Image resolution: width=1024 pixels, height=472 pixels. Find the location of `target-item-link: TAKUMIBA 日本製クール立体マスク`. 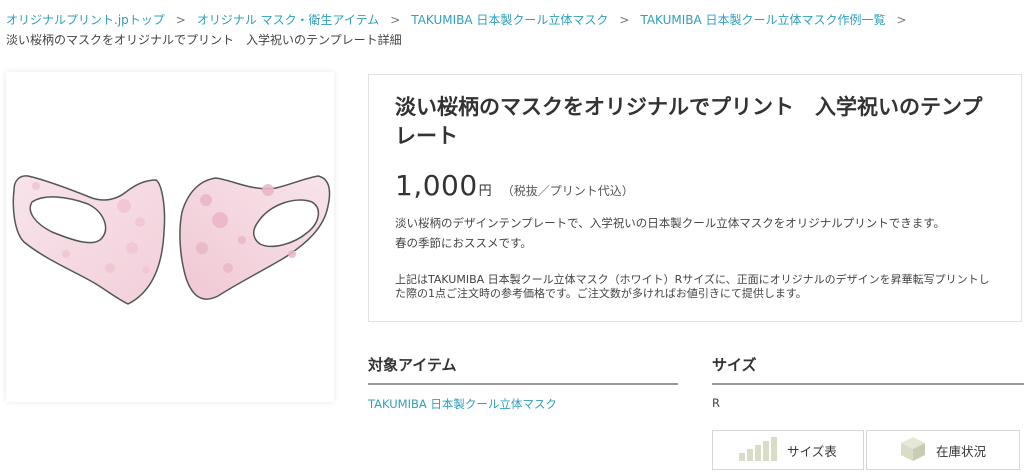

target-item-link: TAKUMIBA 日本製クール立体マスク is located at coordinates (462, 404).